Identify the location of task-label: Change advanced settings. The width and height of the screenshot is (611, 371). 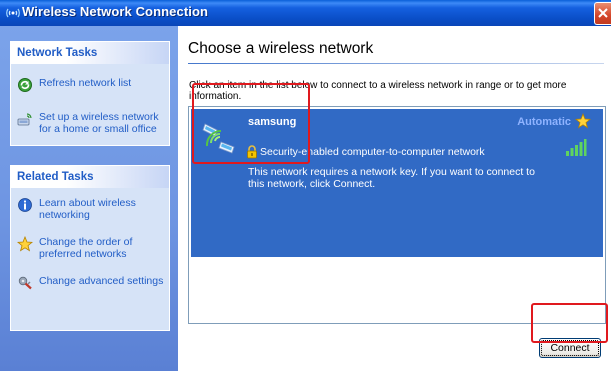
(101, 281).